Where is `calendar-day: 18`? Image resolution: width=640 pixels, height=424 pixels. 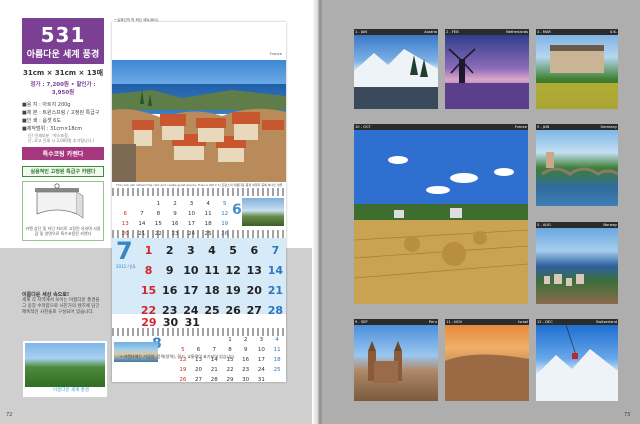
calendar-day: 18 is located at coordinates (208, 224).